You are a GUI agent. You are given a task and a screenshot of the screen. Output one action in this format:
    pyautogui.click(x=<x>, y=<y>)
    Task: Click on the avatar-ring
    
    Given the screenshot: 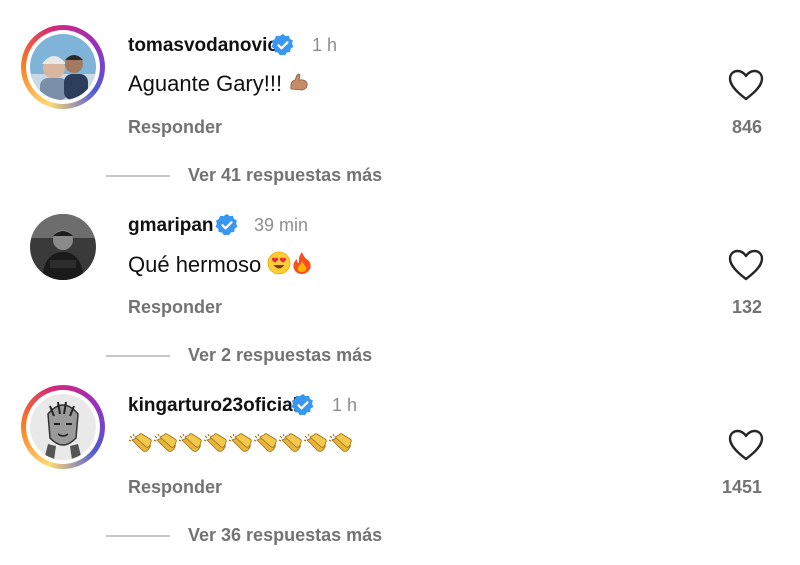 What is the action you would take?
    pyautogui.click(x=63, y=247)
    